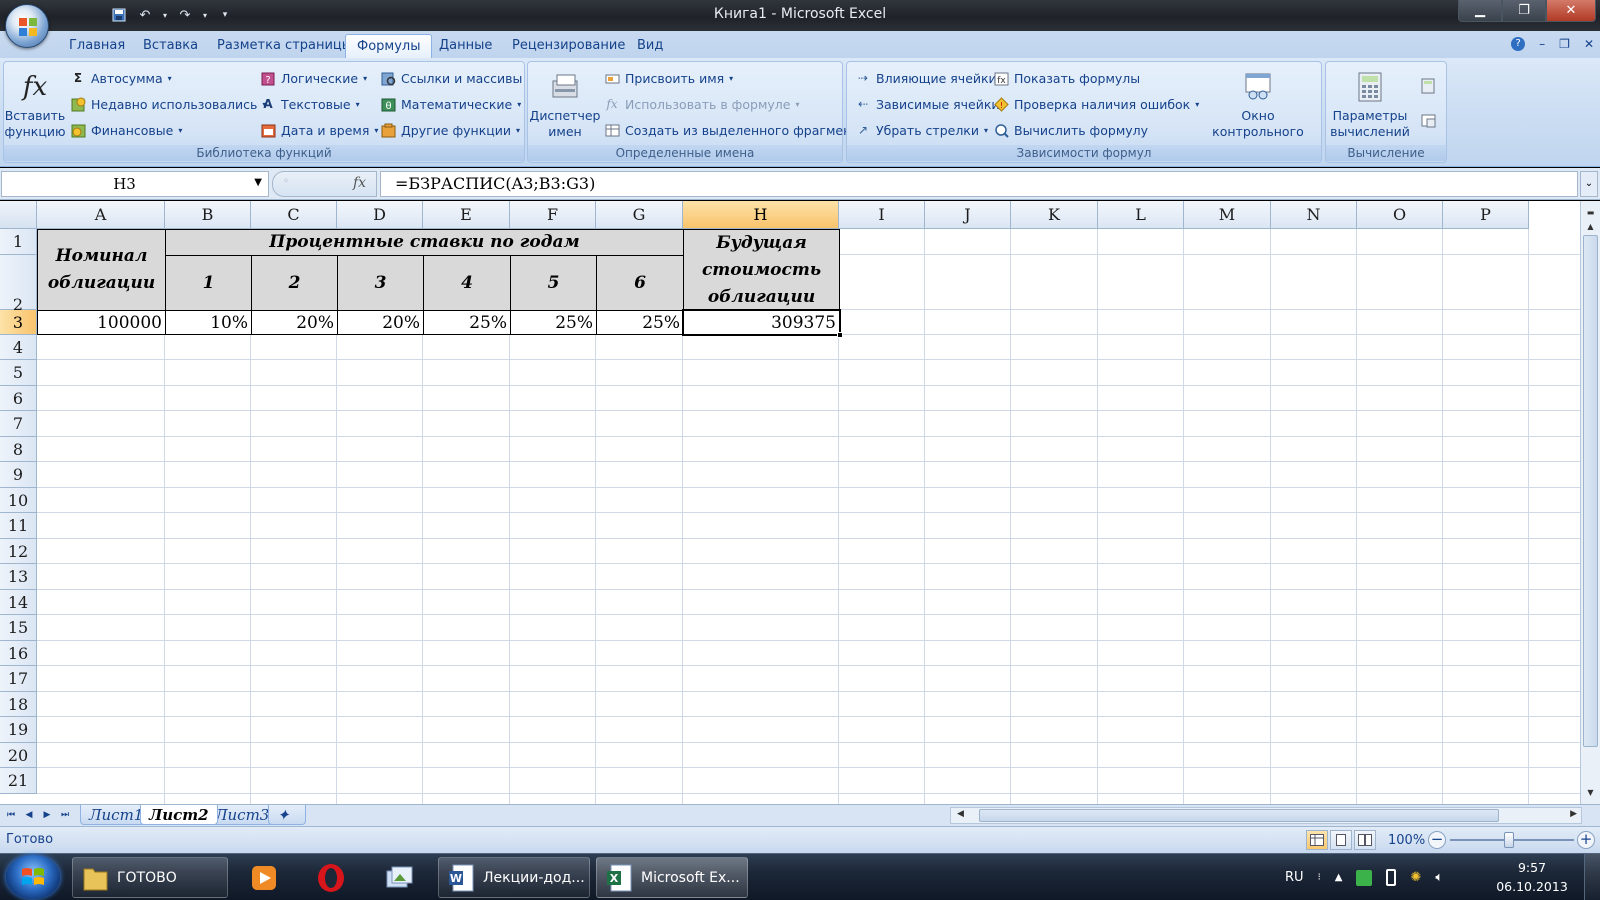 The image size is (1600, 900). What do you see at coordinates (840, 335) in the screenshot?
I see `fill-handle` at bounding box center [840, 335].